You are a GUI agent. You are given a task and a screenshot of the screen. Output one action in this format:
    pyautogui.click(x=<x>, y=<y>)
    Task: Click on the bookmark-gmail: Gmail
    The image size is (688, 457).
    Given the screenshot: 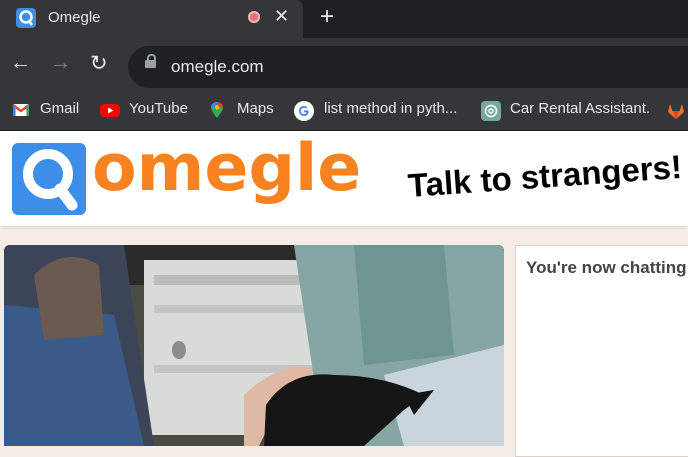 What is the action you would take?
    pyautogui.click(x=59, y=108)
    